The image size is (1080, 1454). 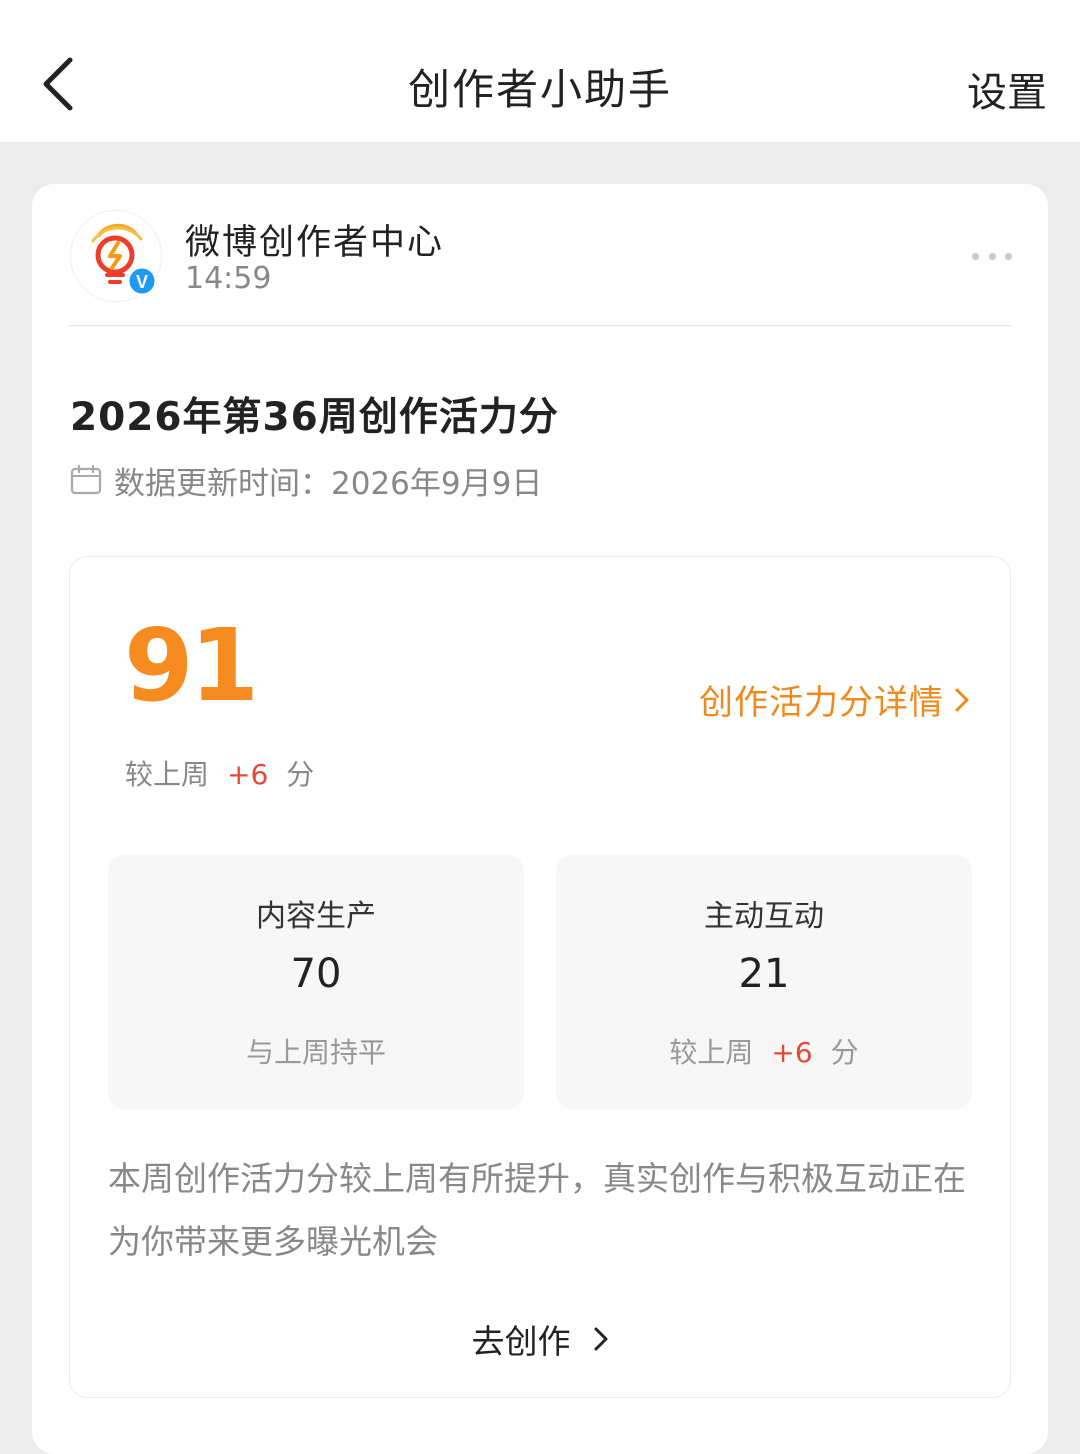 I want to click on metric-note: 较上周 +6 分, so click(x=764, y=1051).